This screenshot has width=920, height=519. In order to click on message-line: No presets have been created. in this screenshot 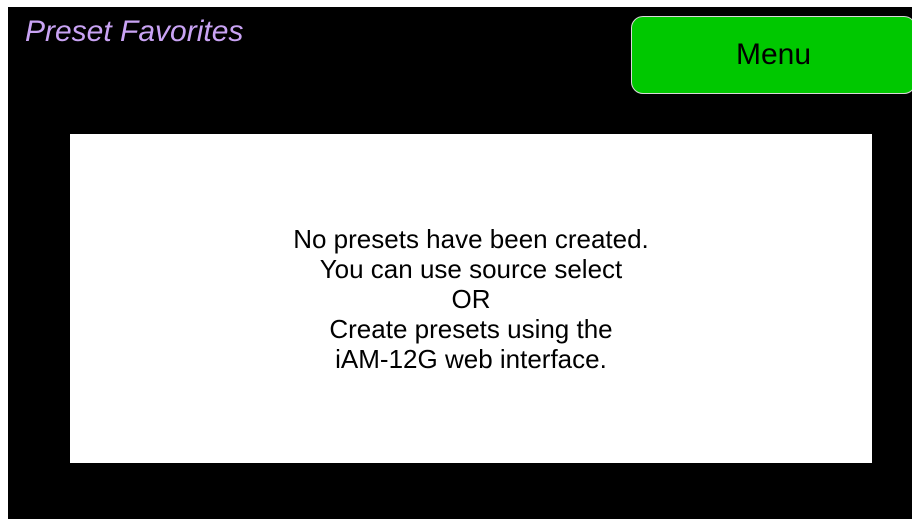, I will do `click(471, 238)`.